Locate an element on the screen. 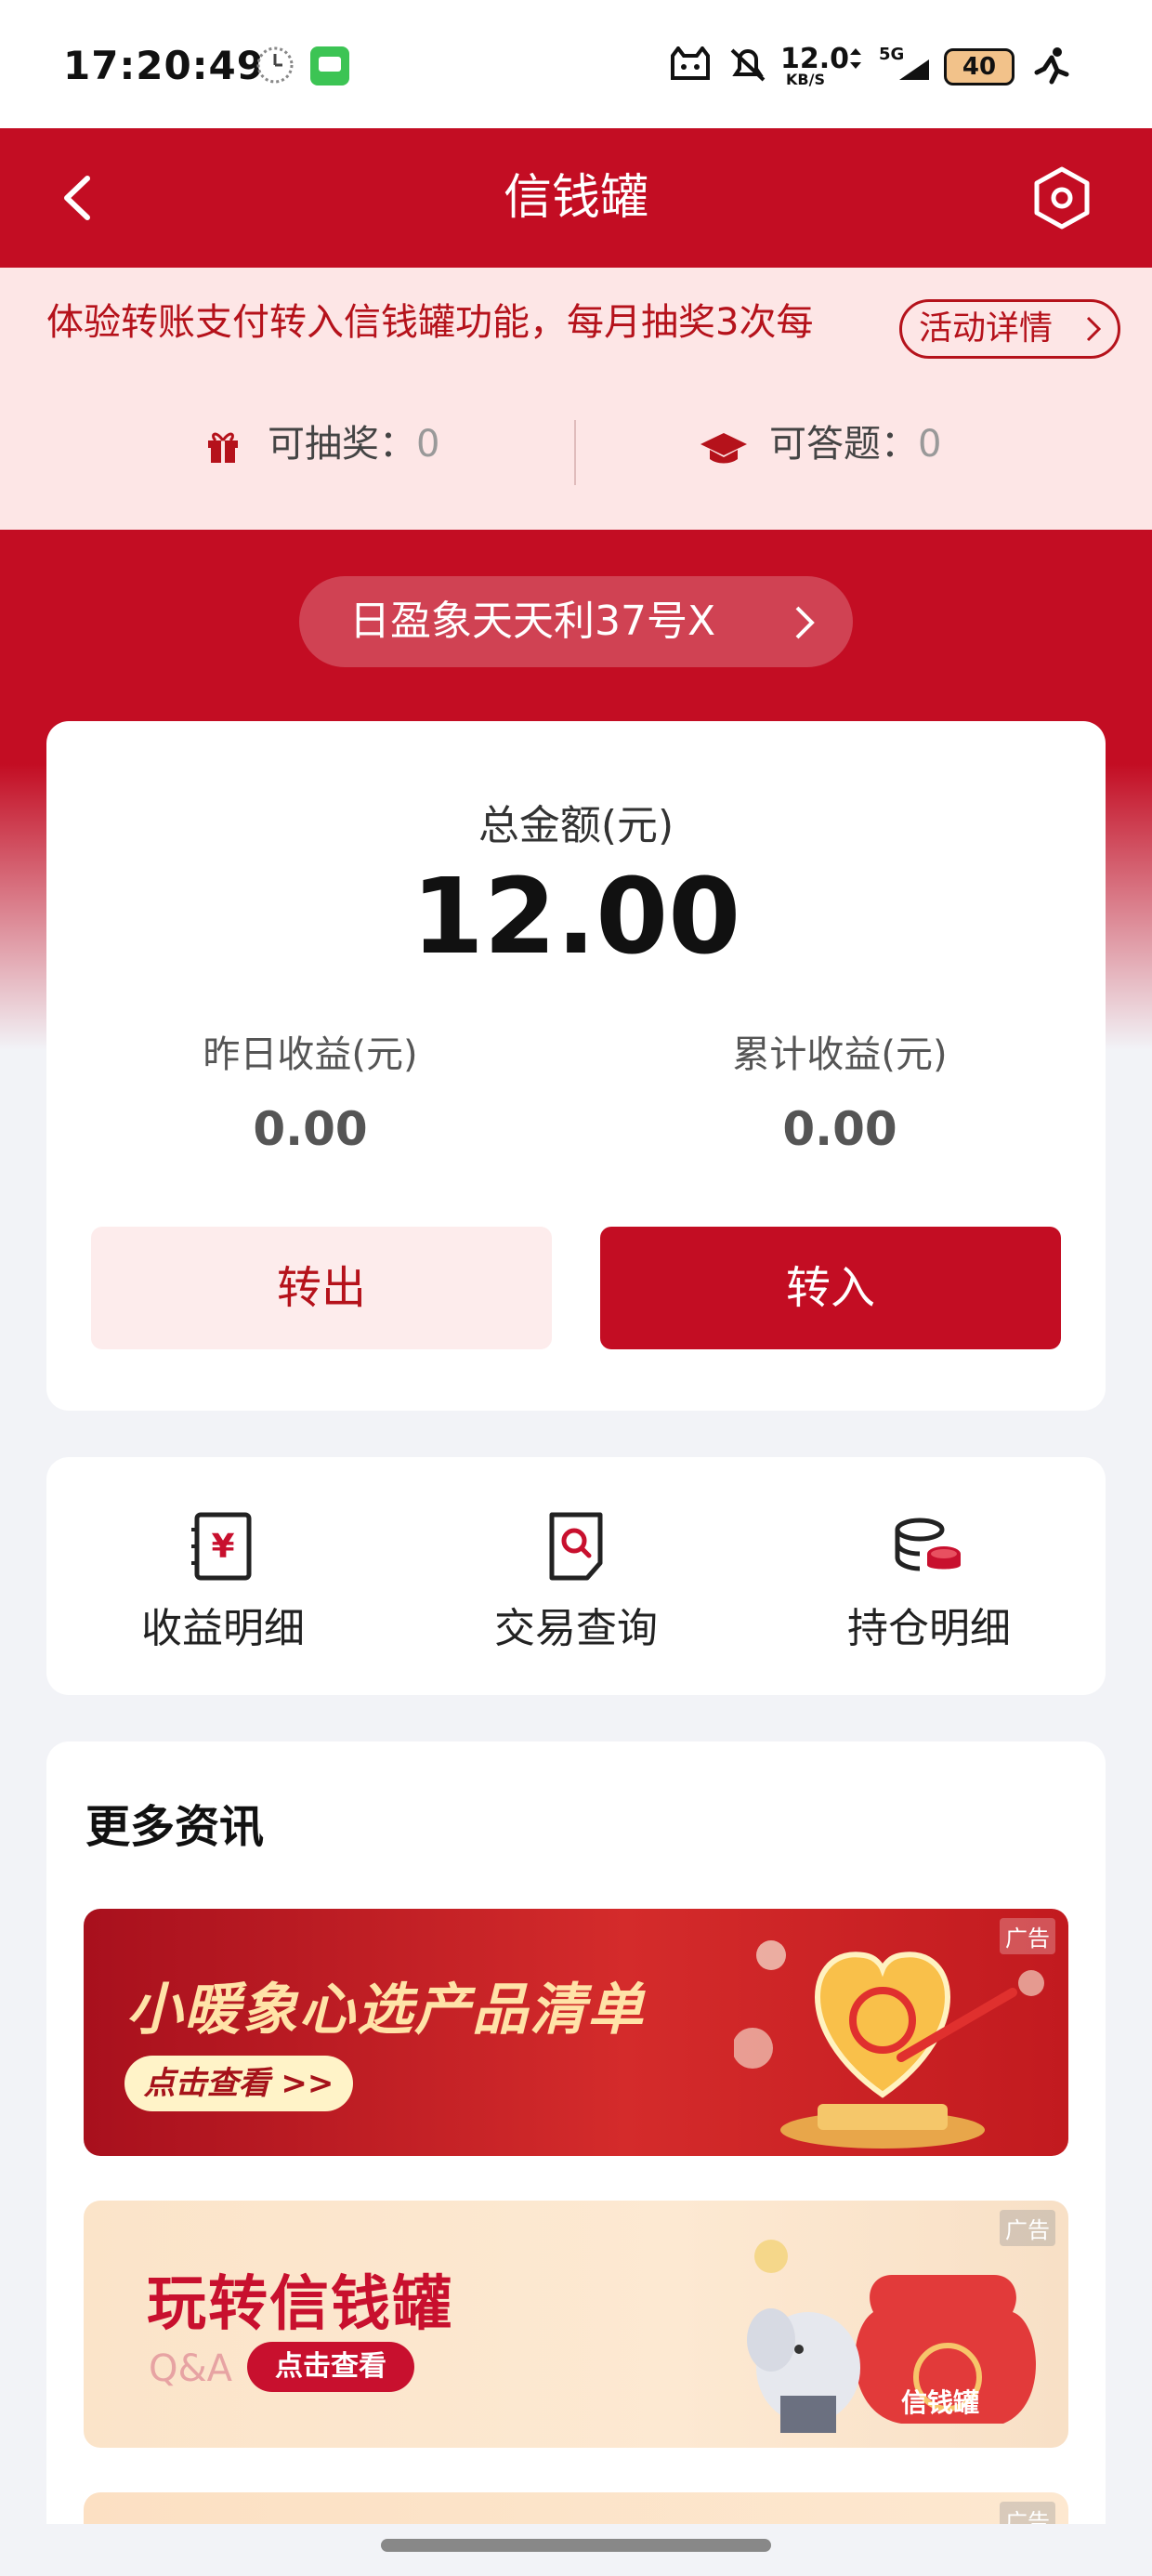 The width and height of the screenshot is (1152, 2576). product-list-banner: 广告 小暖象心选产品清单 点击查看 >> is located at coordinates (576, 2032).